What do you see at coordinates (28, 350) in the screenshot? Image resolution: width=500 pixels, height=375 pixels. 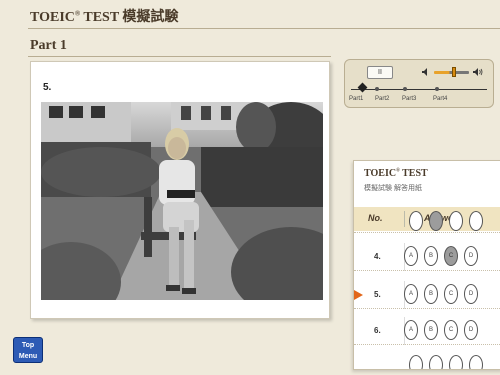 I see `top-menu-button: Top Menu` at bounding box center [28, 350].